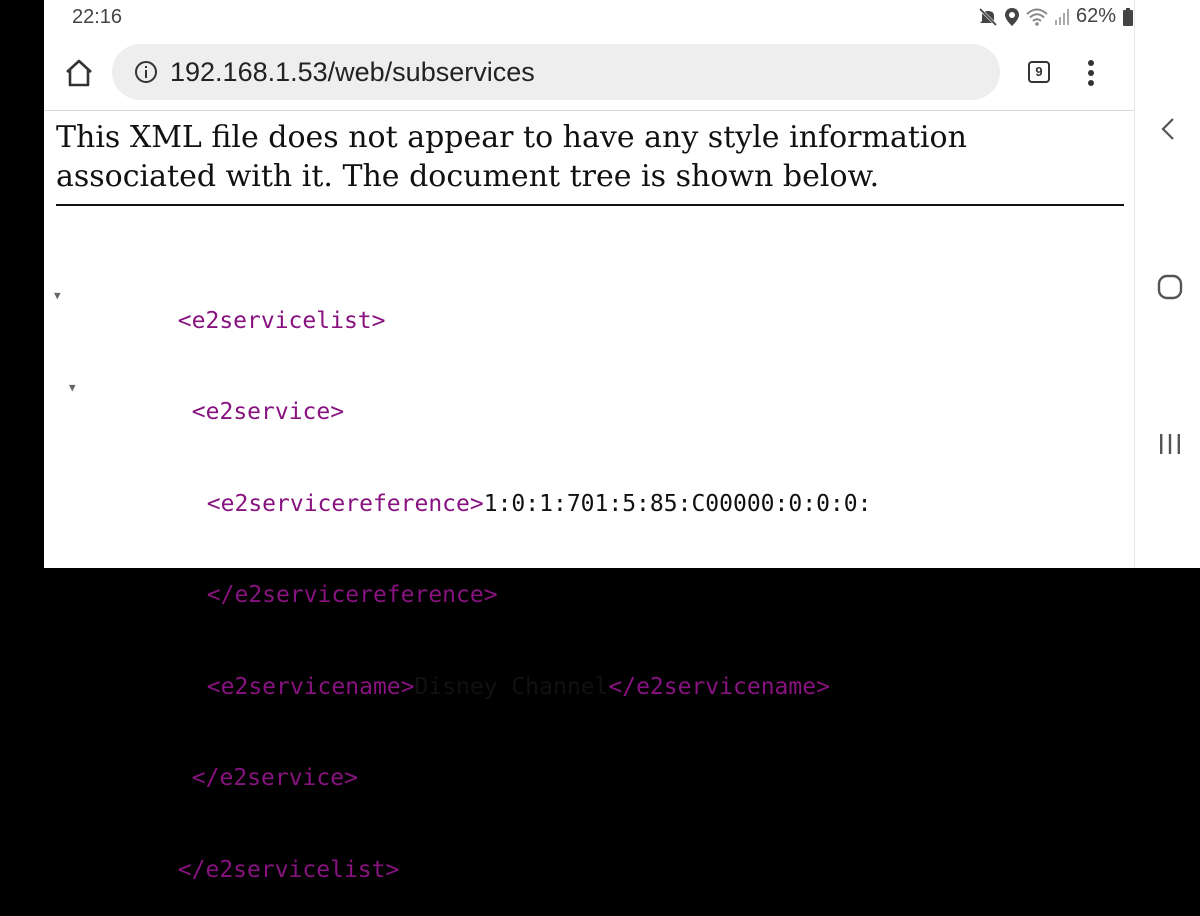 The image size is (1200, 916). What do you see at coordinates (288, 869) in the screenshot?
I see `tag-servicelist-close: </e2servicelist>` at bounding box center [288, 869].